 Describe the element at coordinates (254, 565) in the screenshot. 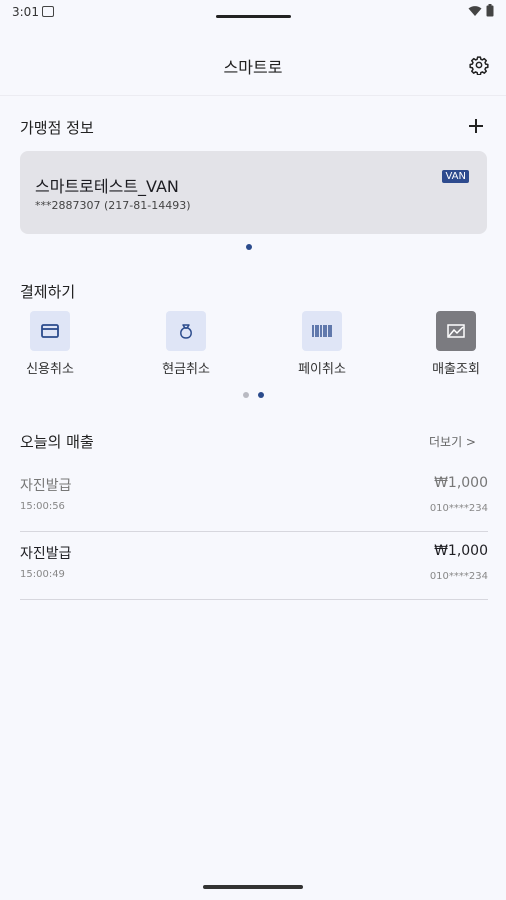

I see `sale-row: 자진발급 15:00:49 ₩1,000 010****234` at that location.